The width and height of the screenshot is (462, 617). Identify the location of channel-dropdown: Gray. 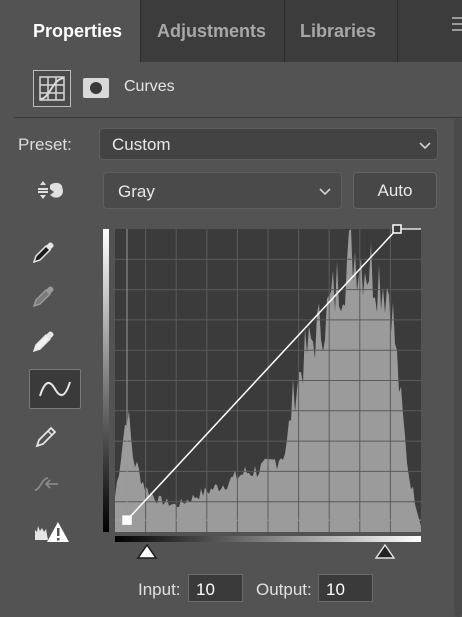
(222, 190).